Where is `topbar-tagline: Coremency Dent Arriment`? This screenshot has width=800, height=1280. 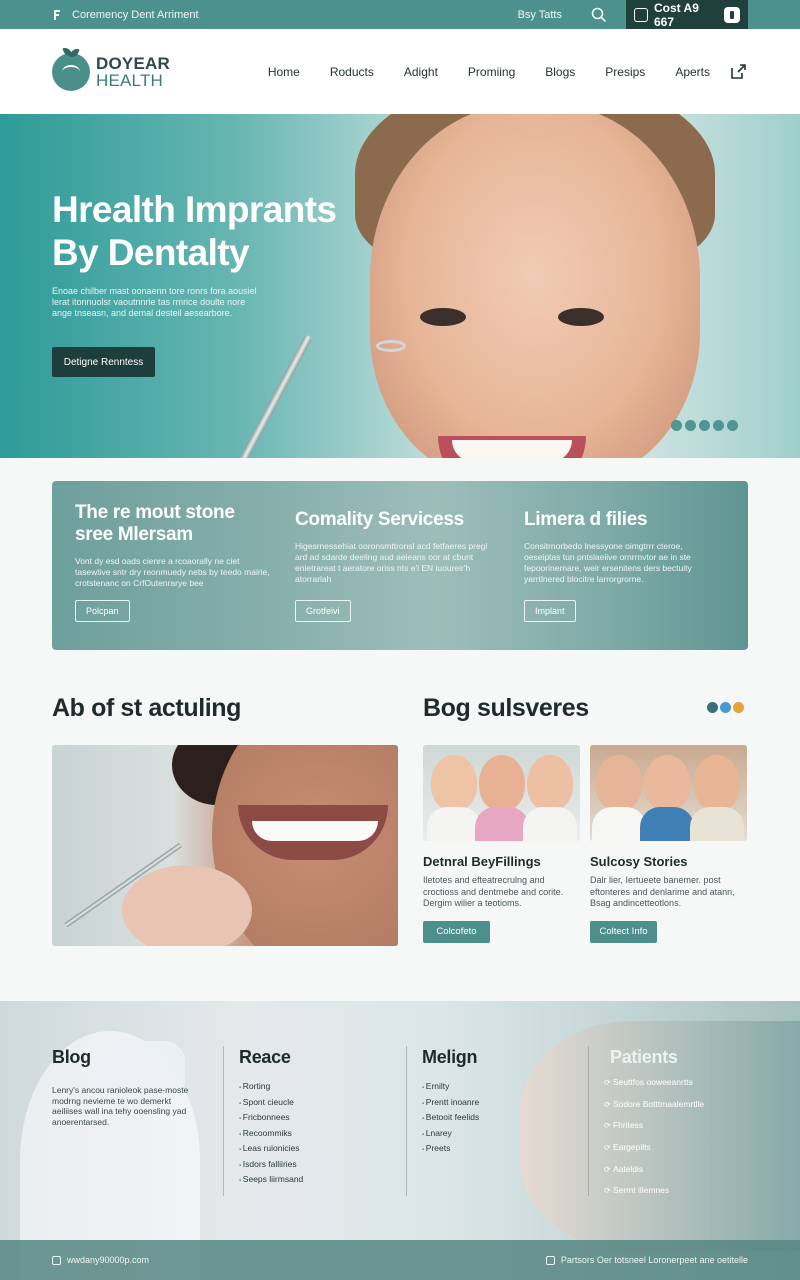
topbar-tagline: Coremency Dent Arriment is located at coordinates (135, 14).